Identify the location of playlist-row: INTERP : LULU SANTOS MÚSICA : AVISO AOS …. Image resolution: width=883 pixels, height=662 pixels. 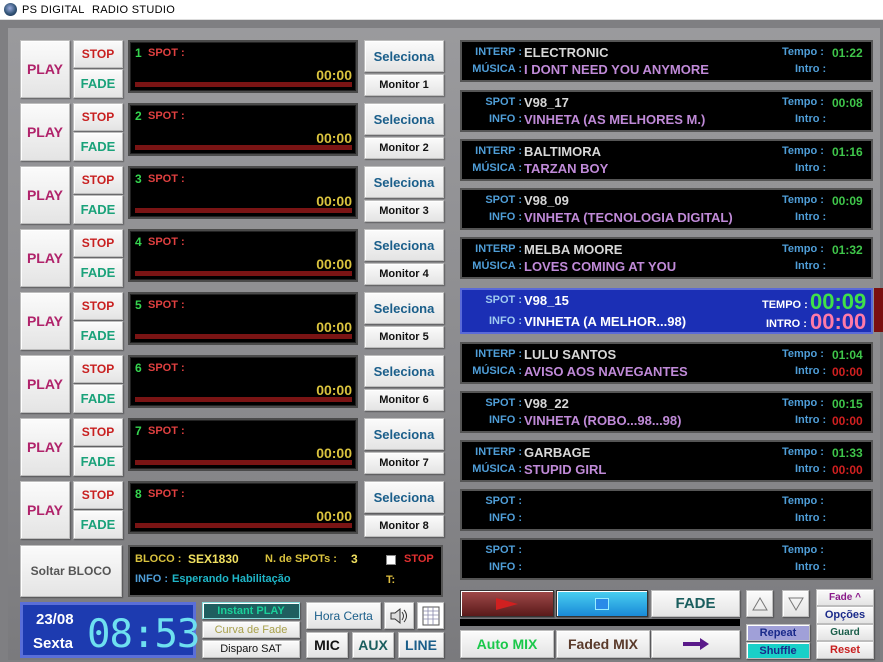
(666, 363).